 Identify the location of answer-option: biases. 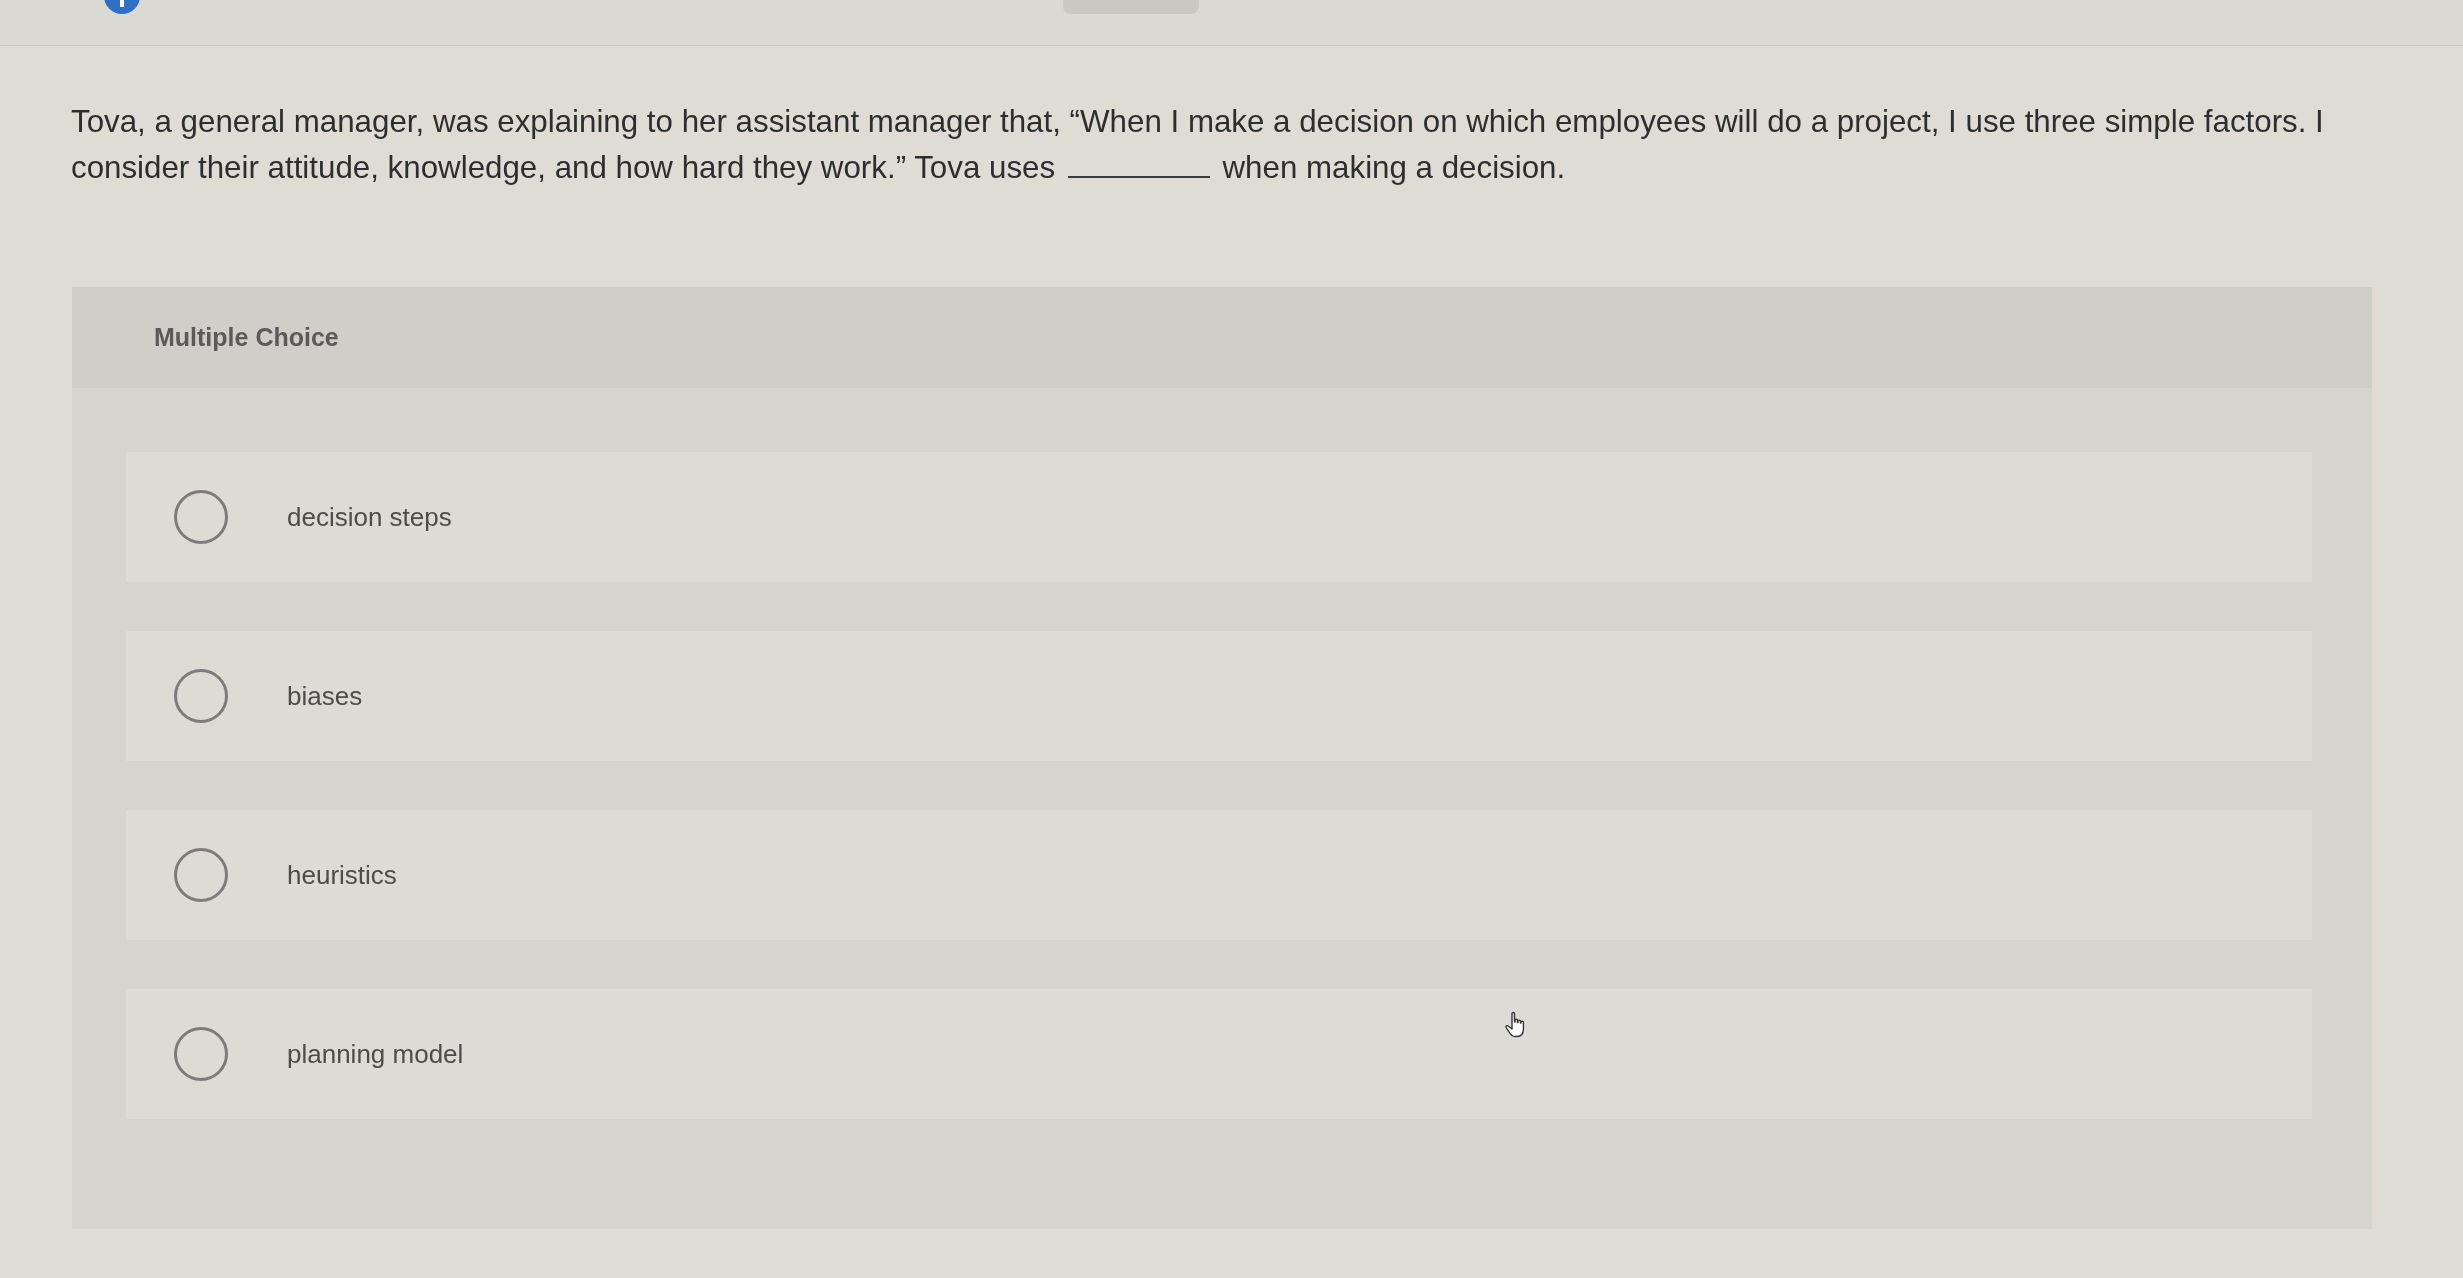
(1219, 696).